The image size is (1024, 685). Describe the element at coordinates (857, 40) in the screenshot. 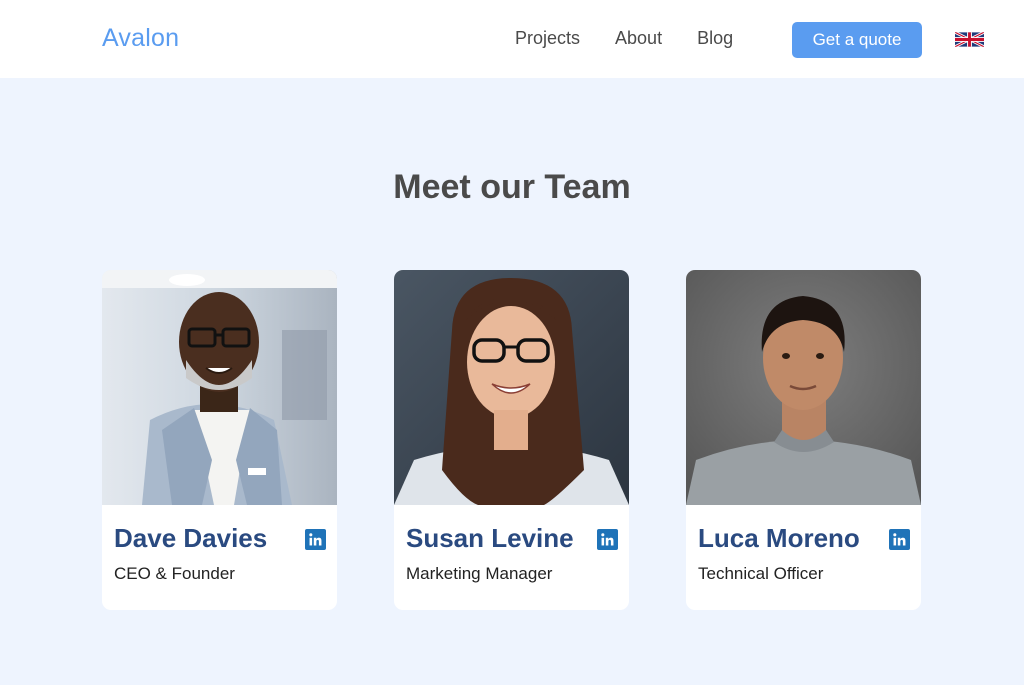

I see `get-quote-button: Get a quote` at that location.